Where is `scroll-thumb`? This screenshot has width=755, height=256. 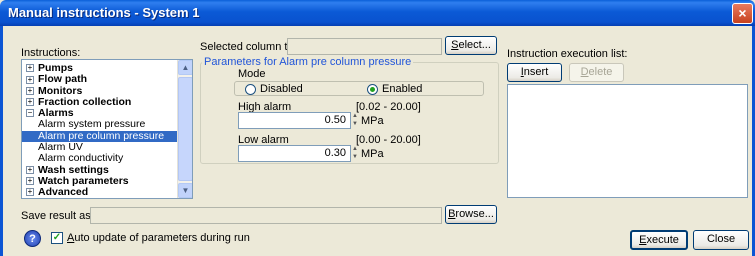
scroll-thumb is located at coordinates (185, 129).